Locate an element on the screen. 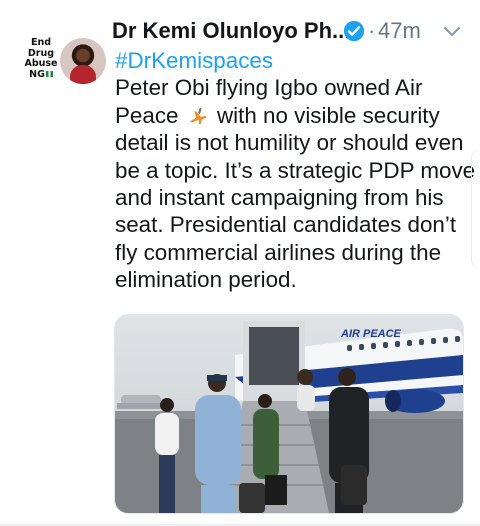 This screenshot has height=526, width=480. nigeria-flag-icon is located at coordinates (49, 74).